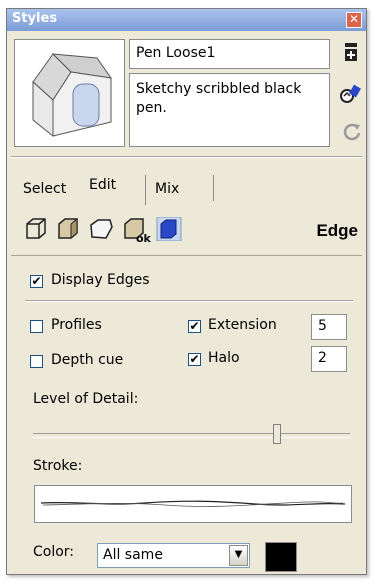  Describe the element at coordinates (35, 18) in the screenshot. I see `window-title: Styles` at that location.